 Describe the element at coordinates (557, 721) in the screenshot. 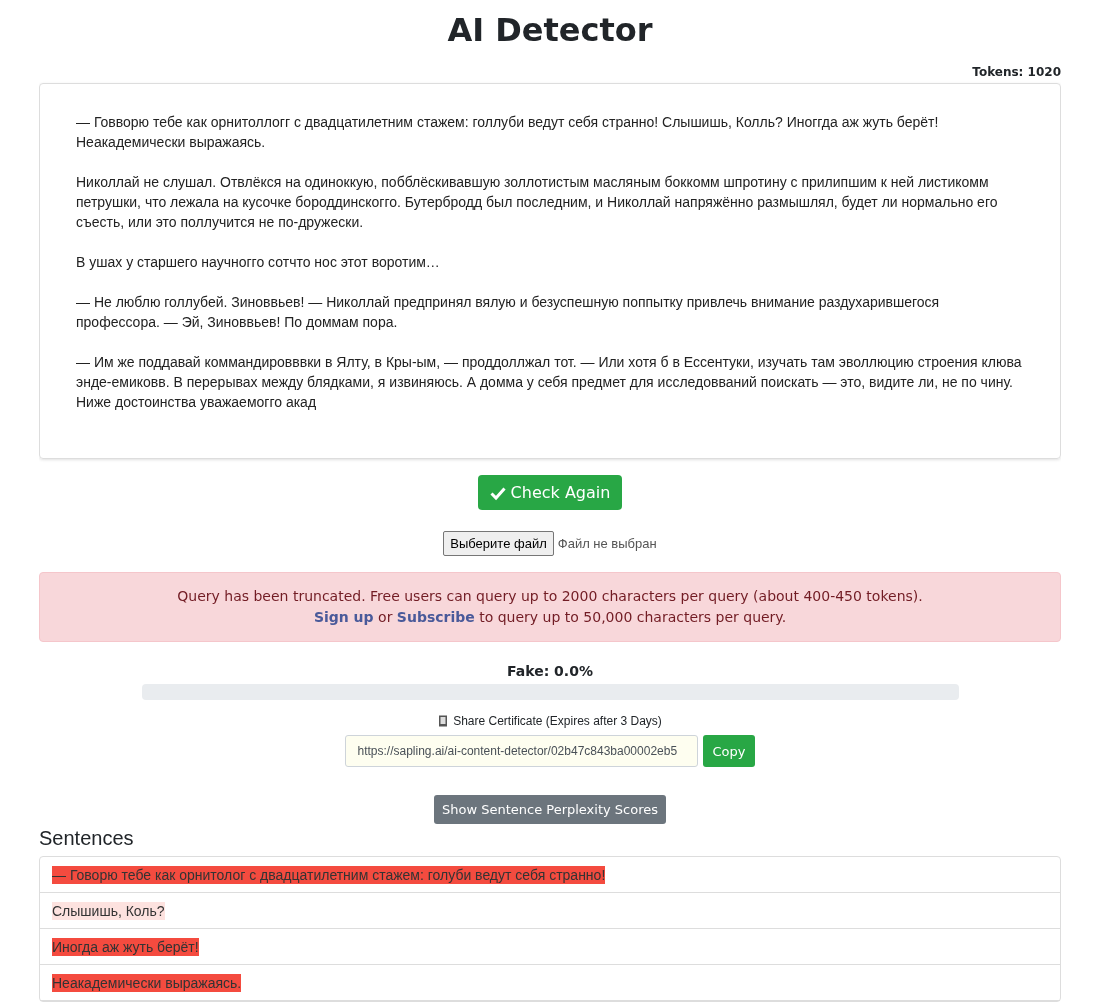

I see `share-certificate-label: Share Certificate (Expires after 3 Days)` at that location.